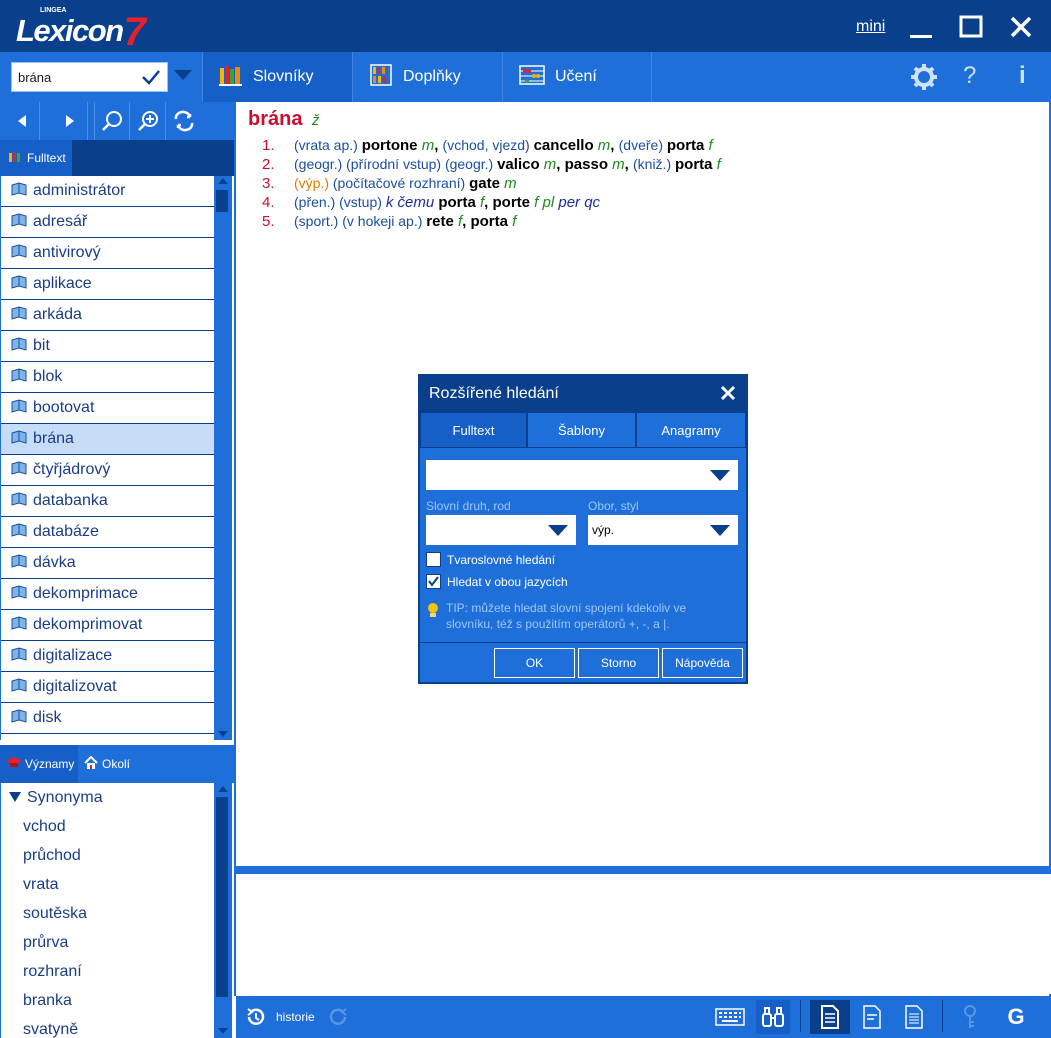 The image size is (1051, 1038). What do you see at coordinates (108, 191) in the screenshot?
I see `list-item: administrátor` at bounding box center [108, 191].